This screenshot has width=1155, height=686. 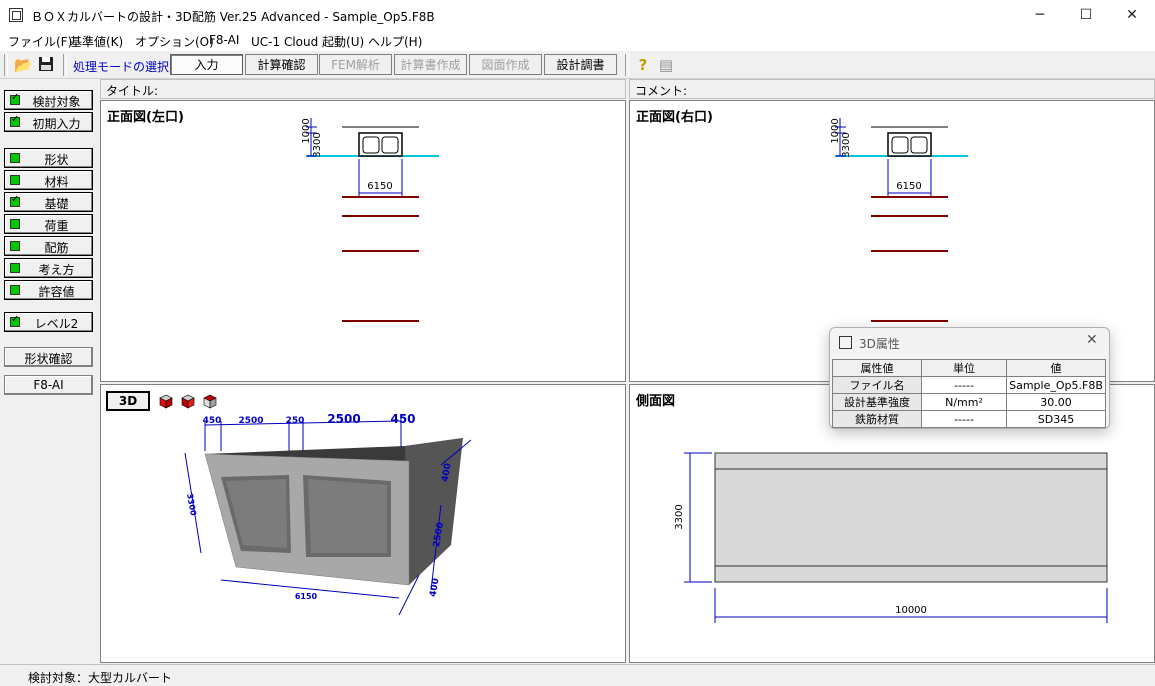 What do you see at coordinates (250, 421) in the screenshot?
I see `dim-3d-d2: 2500` at bounding box center [250, 421].